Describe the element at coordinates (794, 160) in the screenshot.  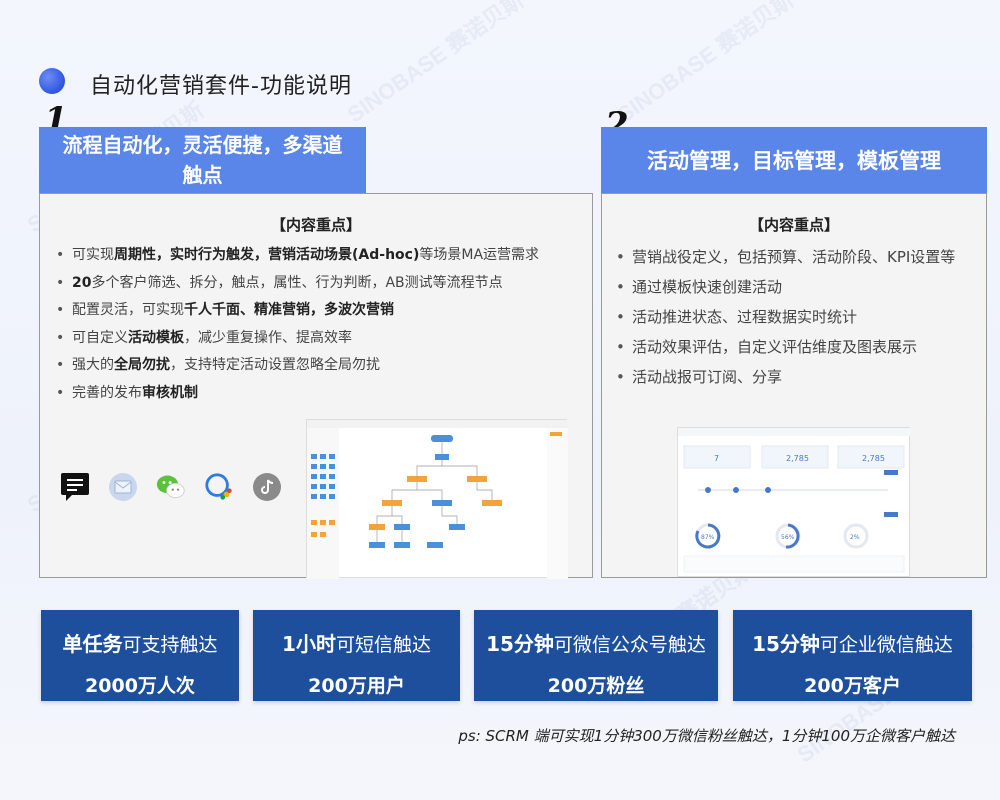
I see `section-2-title: 活动管理，目标管理，模板管理` at that location.